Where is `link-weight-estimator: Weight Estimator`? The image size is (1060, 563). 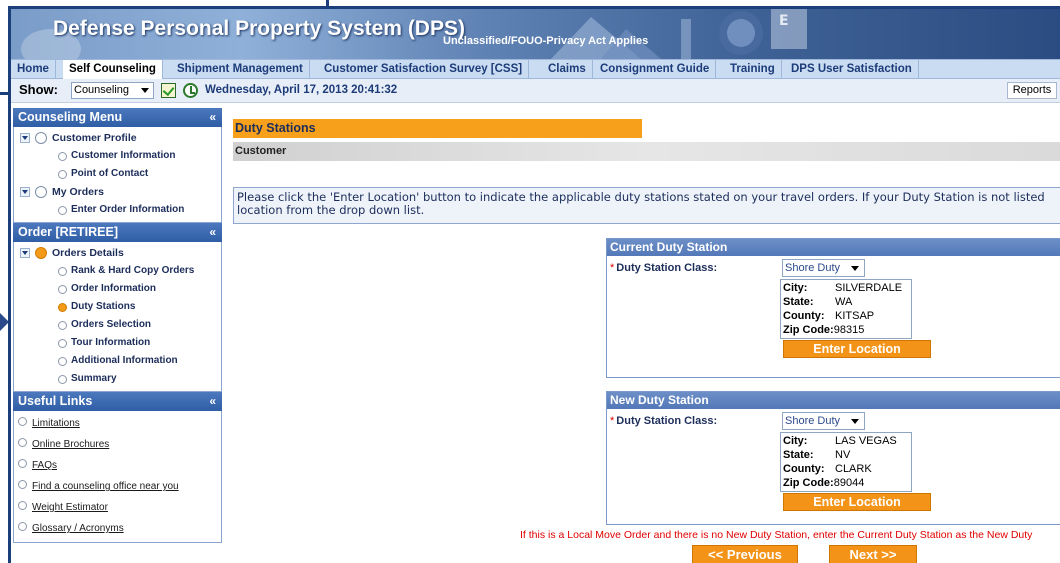 link-weight-estimator: Weight Estimator is located at coordinates (117, 507).